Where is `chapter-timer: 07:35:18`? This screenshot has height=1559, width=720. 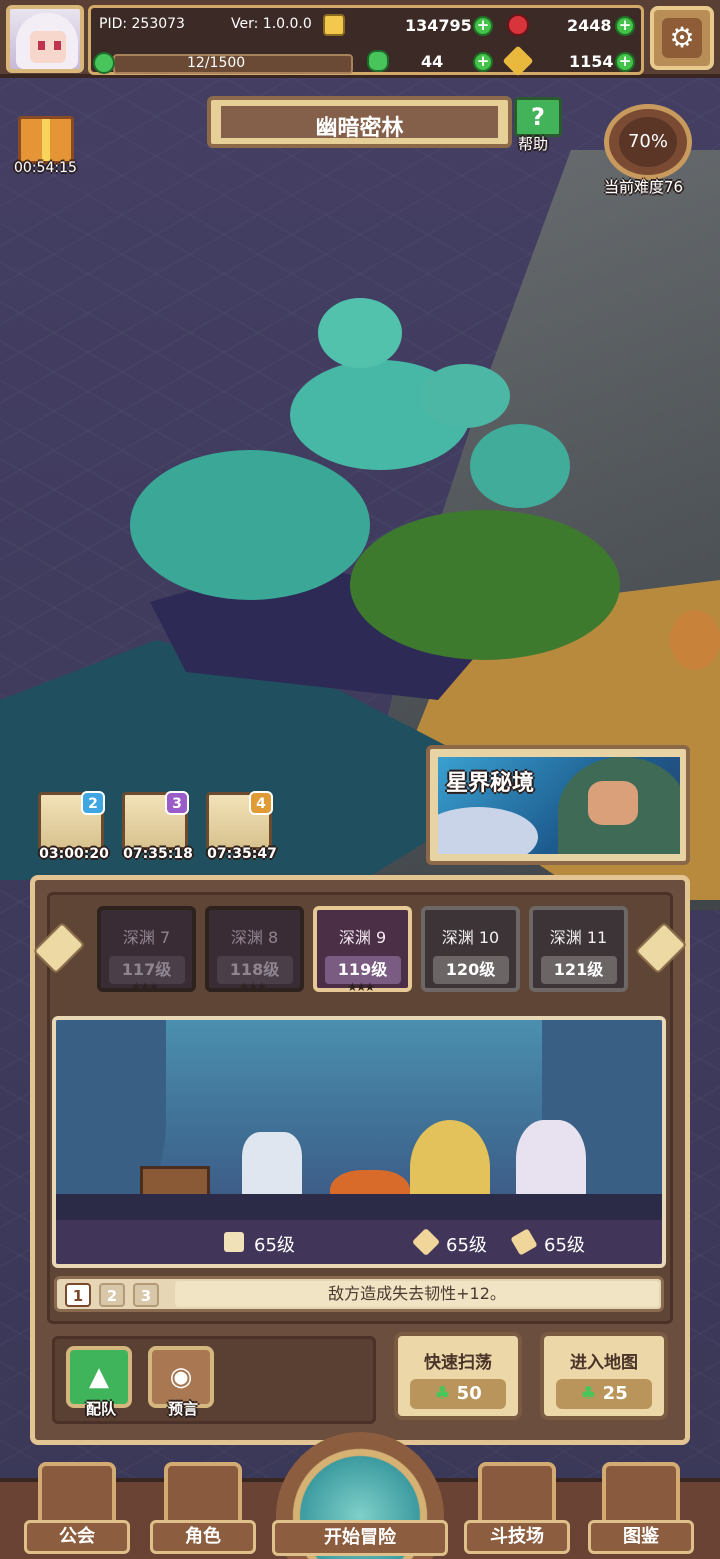
chapter-timer: 07:35:18 is located at coordinates (158, 854).